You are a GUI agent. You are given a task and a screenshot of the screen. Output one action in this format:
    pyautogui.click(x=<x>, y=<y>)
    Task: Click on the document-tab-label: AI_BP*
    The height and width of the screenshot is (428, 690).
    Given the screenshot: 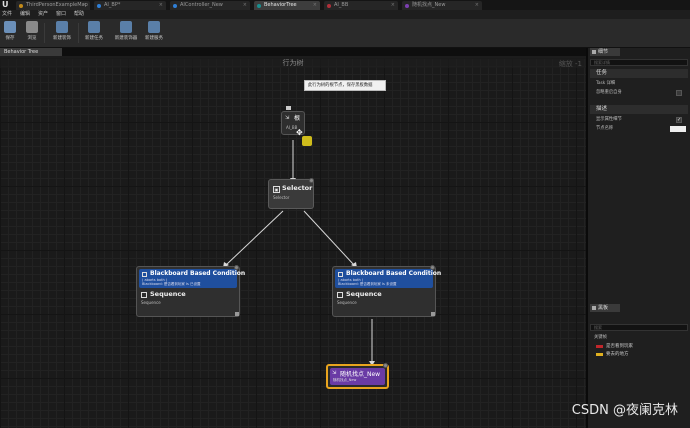 What is the action you would take?
    pyautogui.click(x=112, y=5)
    